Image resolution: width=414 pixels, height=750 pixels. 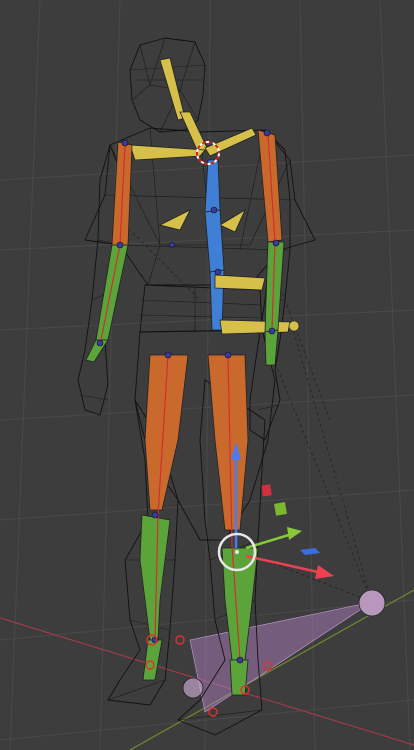 What do you see at coordinates (193, 145) in the screenshot?
I see `head-bones` at bounding box center [193, 145].